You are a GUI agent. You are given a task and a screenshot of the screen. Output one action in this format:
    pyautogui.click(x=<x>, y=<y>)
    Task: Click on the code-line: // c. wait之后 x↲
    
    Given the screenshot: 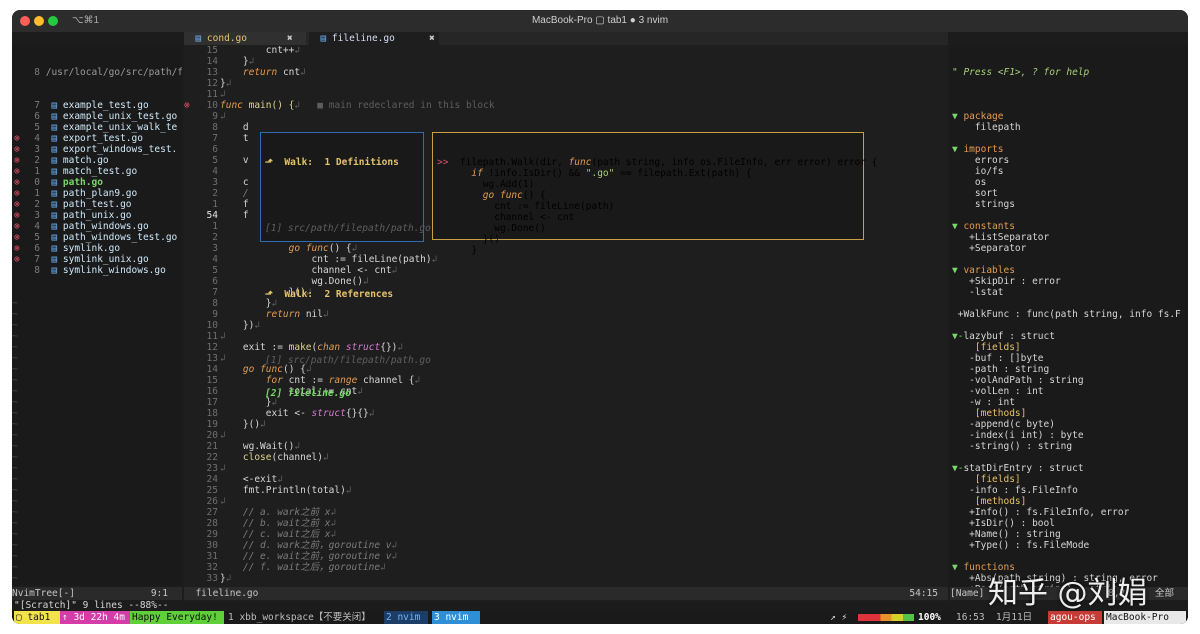 What is the action you would take?
    pyautogui.click(x=580, y=534)
    